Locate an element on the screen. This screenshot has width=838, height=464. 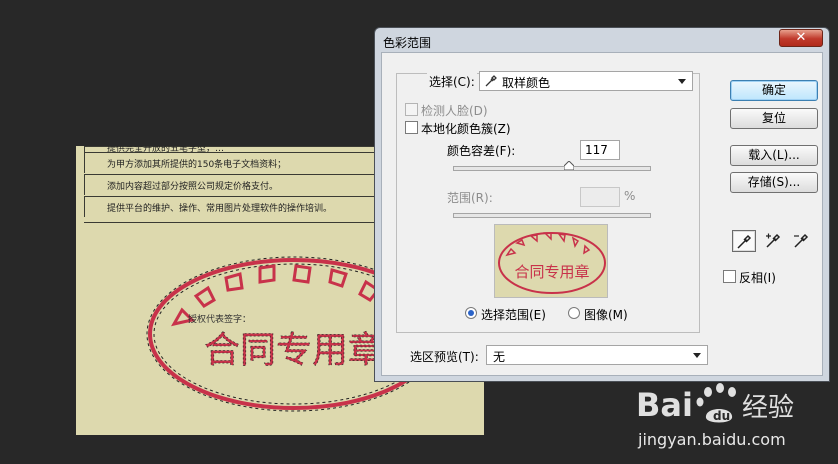
eyedropper-plus-icon is located at coordinates (773, 240).